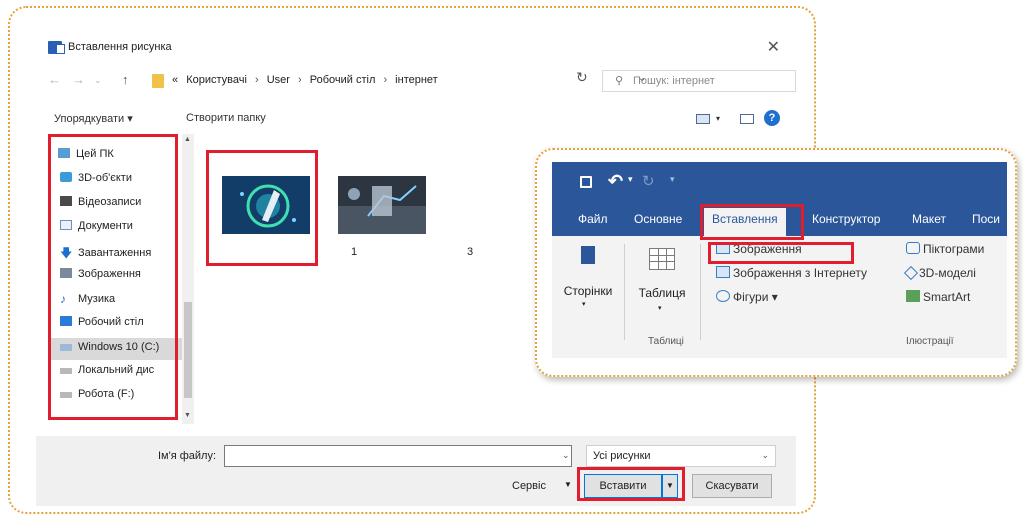  What do you see at coordinates (382, 205) in the screenshot?
I see `thumbnail-image` at bounding box center [382, 205].